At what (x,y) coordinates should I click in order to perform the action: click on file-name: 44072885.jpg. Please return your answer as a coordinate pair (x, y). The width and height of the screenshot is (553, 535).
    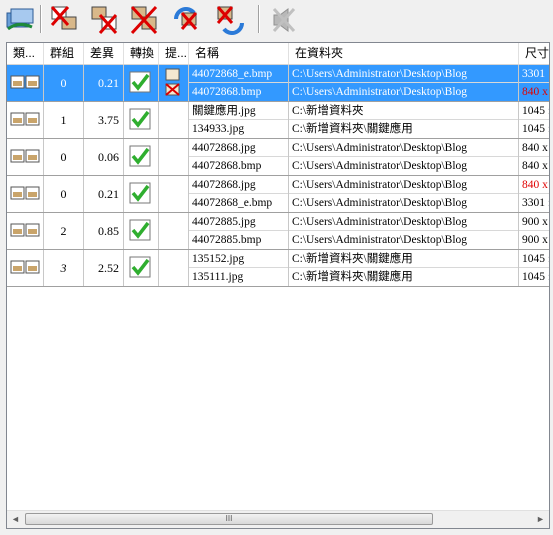
    Looking at the image, I should click on (238, 222).